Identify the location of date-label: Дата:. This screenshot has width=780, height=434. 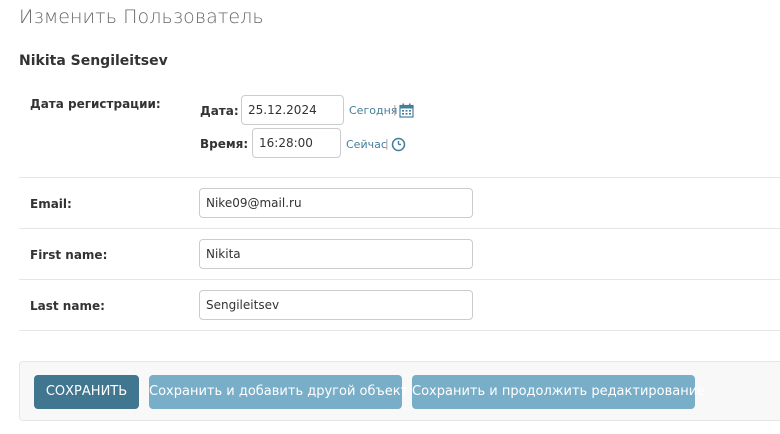
(219, 111).